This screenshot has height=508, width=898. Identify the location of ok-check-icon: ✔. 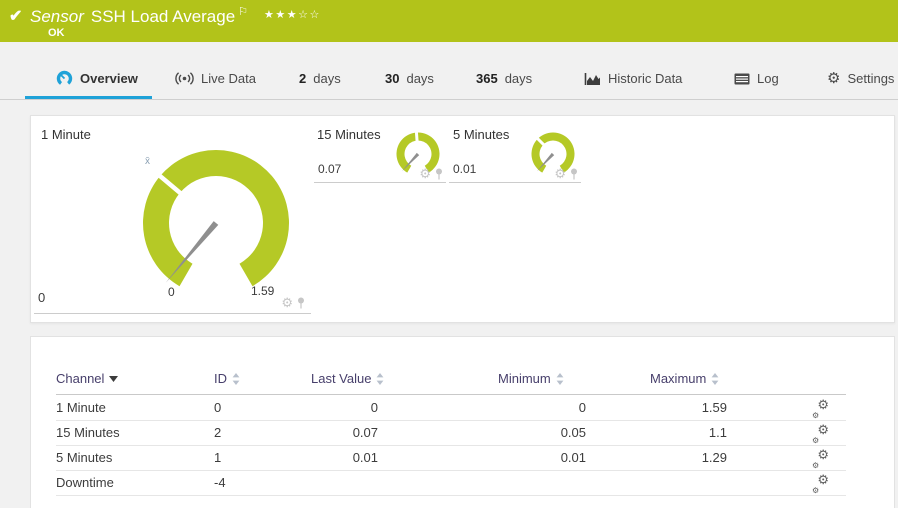
(16, 16).